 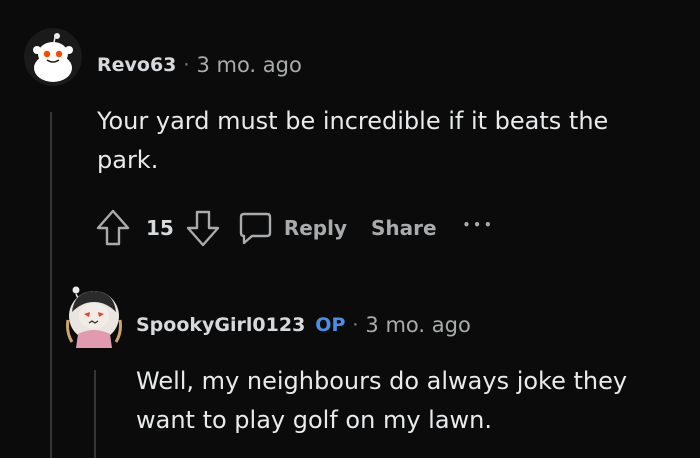 I want to click on thread-line-reply, so click(x=95, y=414).